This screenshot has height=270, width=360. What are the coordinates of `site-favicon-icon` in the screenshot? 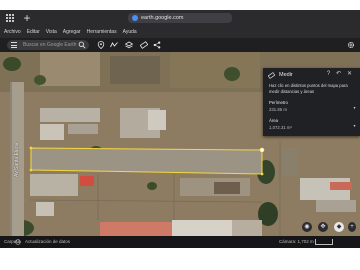 It's located at (135, 18).